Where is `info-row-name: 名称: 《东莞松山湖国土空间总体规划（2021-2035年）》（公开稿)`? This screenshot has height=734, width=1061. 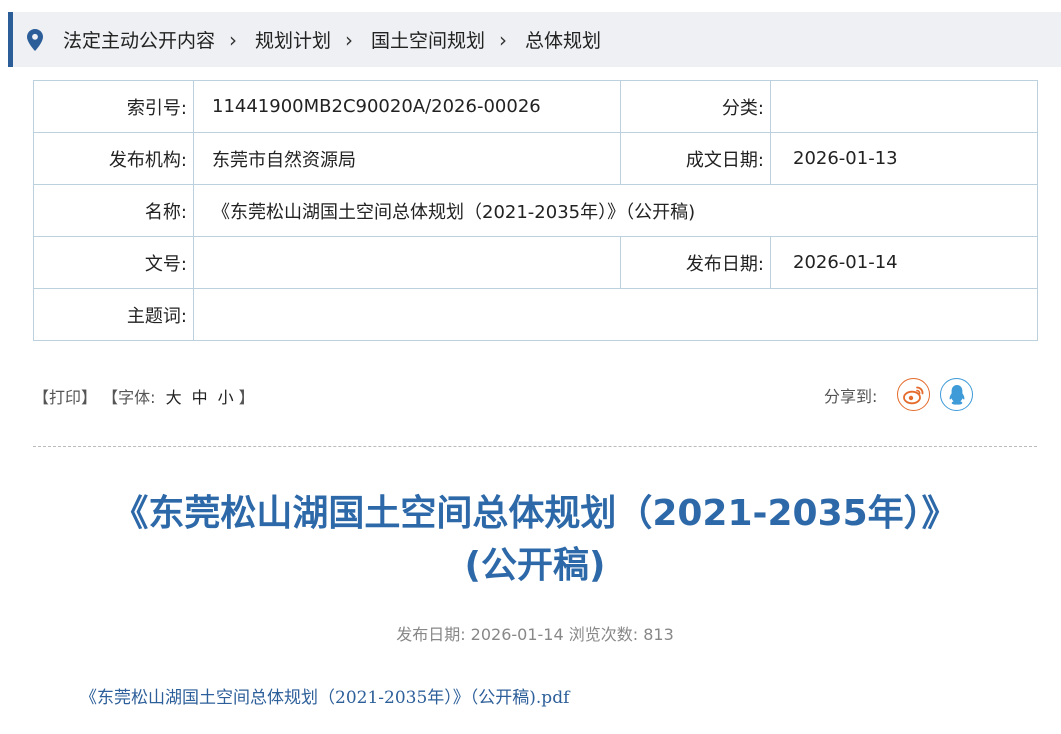 info-row-name: 名称: 《东莞松山湖国土空间总体规划（2021-2035年）》（公开稿) is located at coordinates (535, 210).